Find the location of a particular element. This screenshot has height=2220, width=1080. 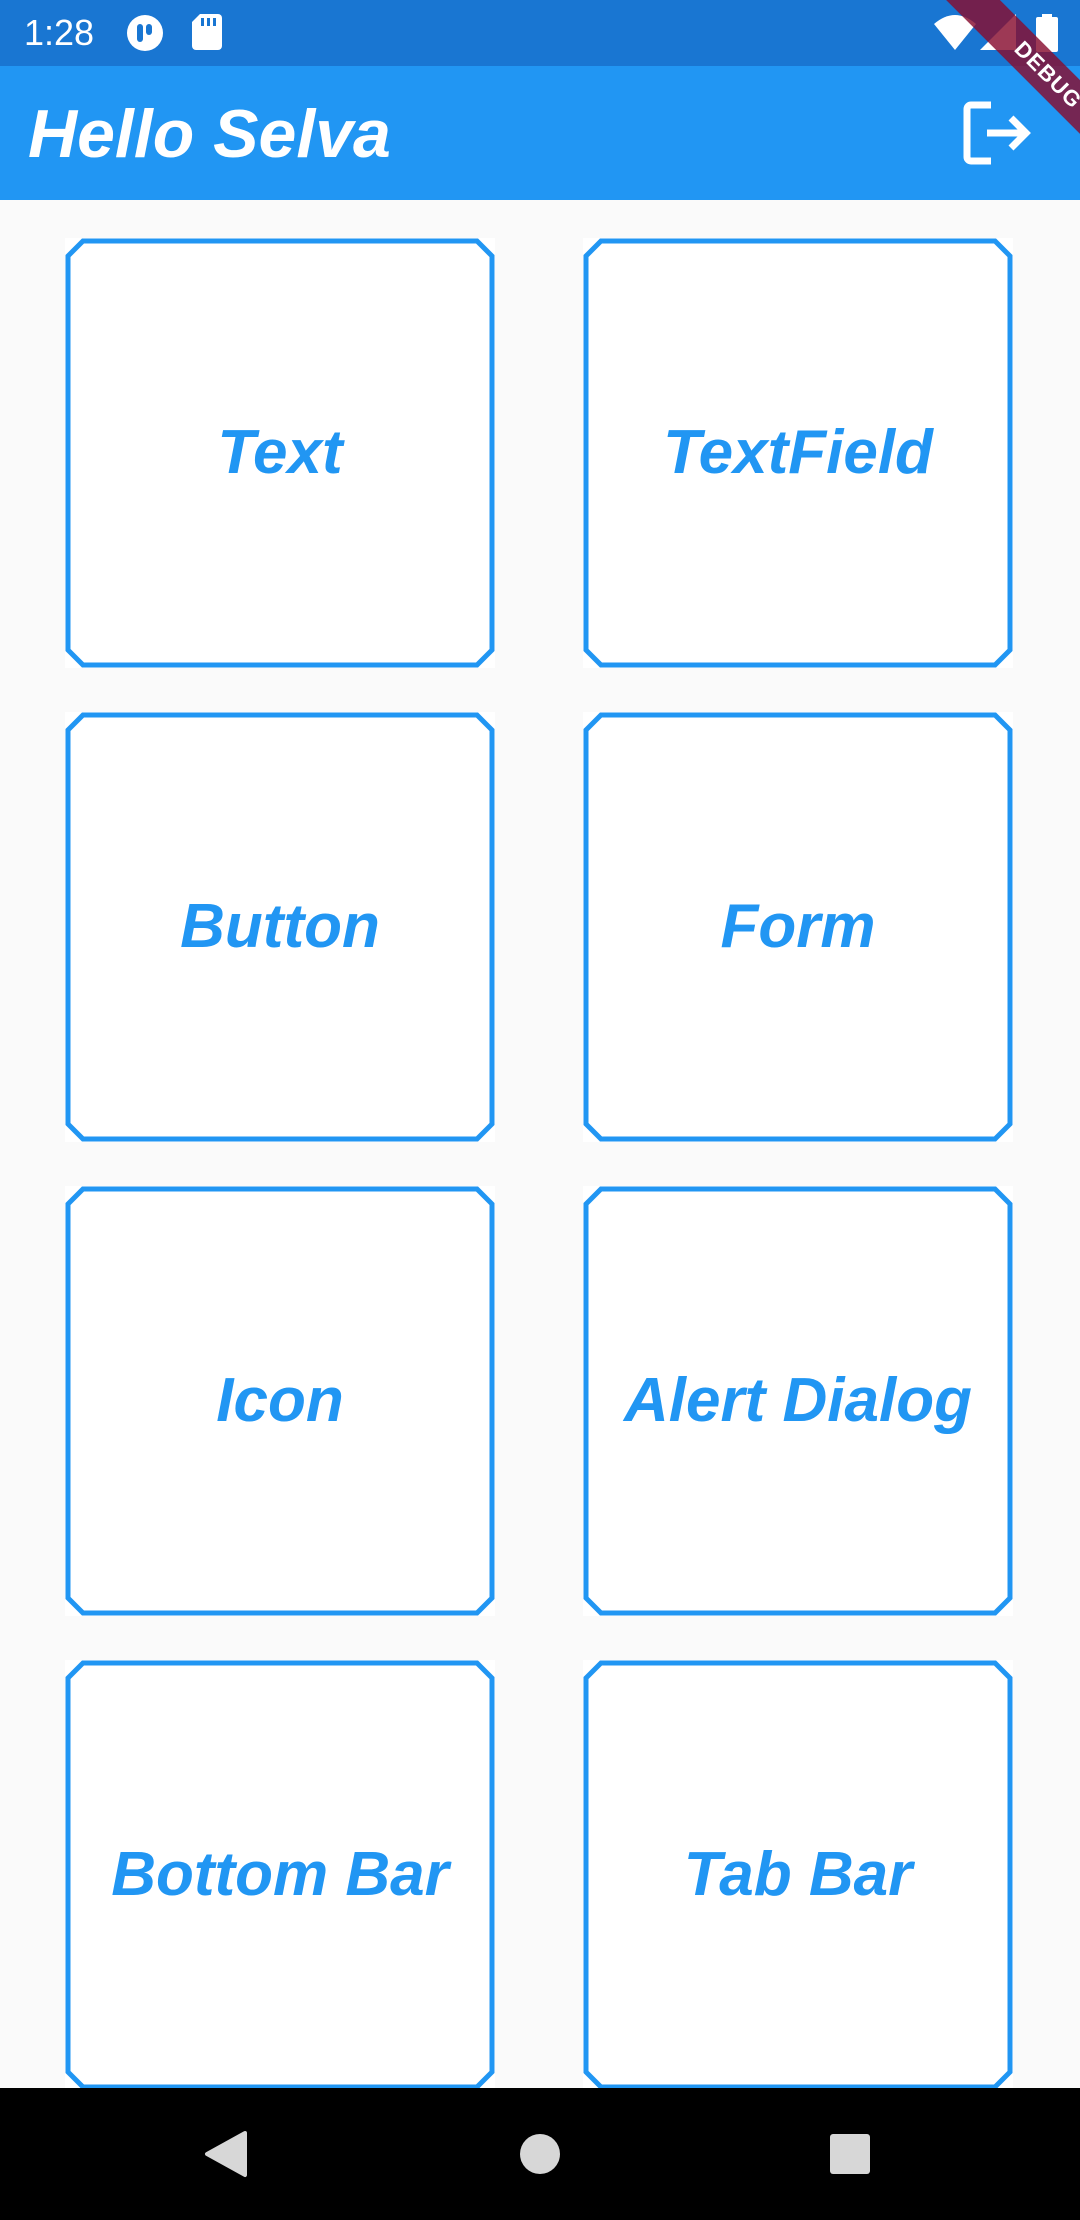

tile-tab-bar: Tab Bar is located at coordinates (798, 1874).